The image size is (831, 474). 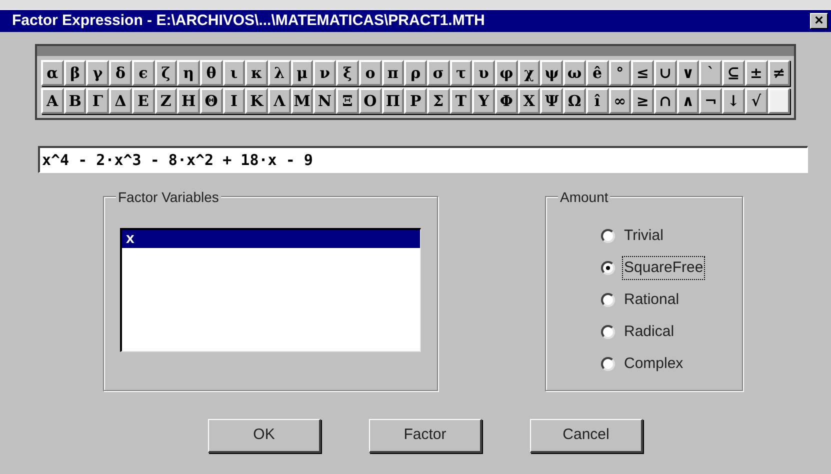 I want to click on symbol-key: Ν, so click(x=324, y=101).